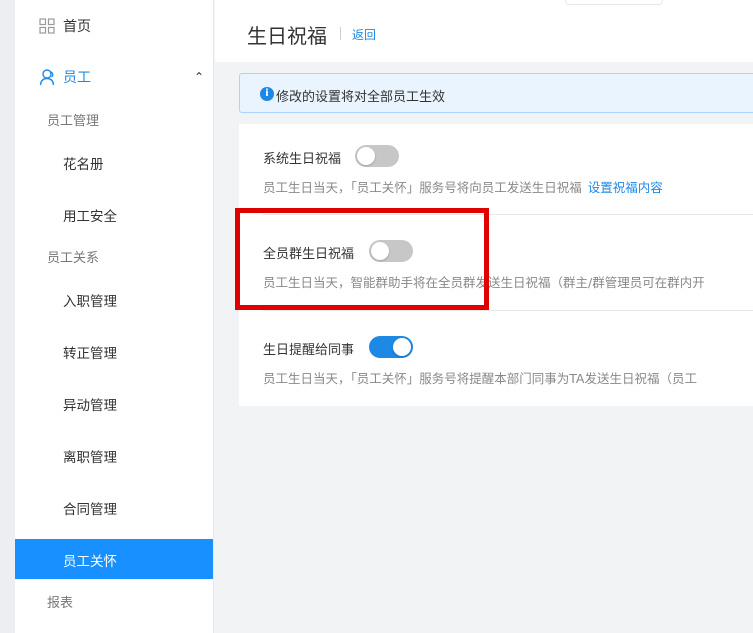 The height and width of the screenshot is (633, 753). Describe the element at coordinates (121, 77) in the screenshot. I see `sidebar-item-employee: 员工 ⌃` at that location.